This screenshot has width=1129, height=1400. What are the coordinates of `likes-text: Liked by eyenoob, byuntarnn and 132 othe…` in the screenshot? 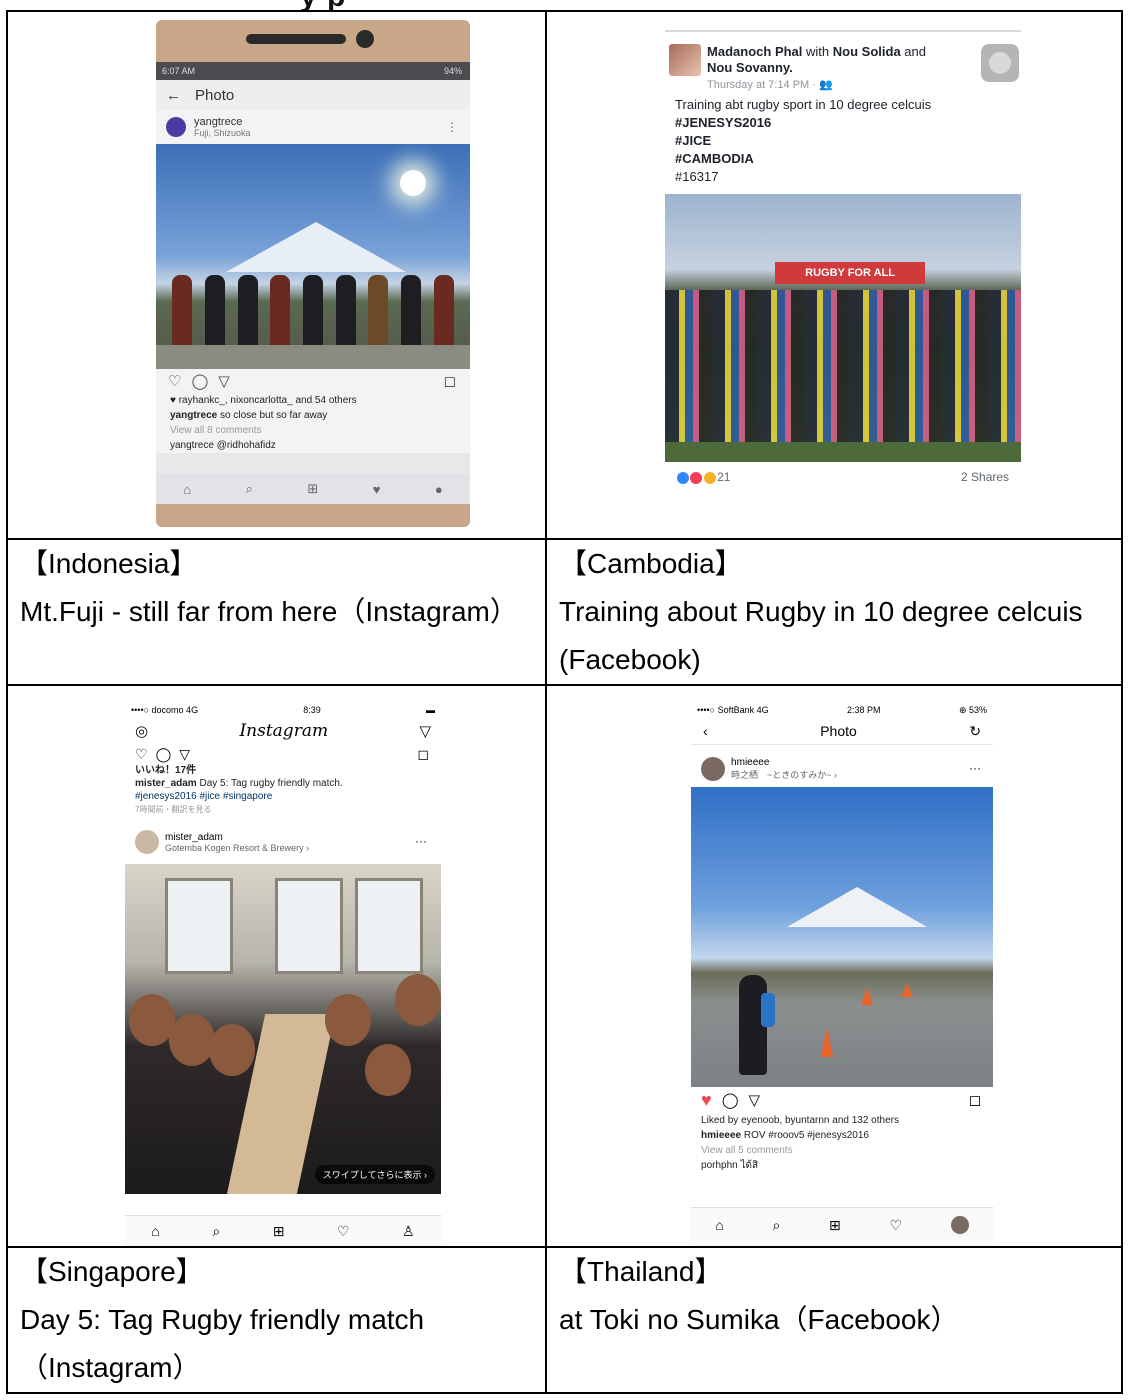 It's located at (842, 1120).